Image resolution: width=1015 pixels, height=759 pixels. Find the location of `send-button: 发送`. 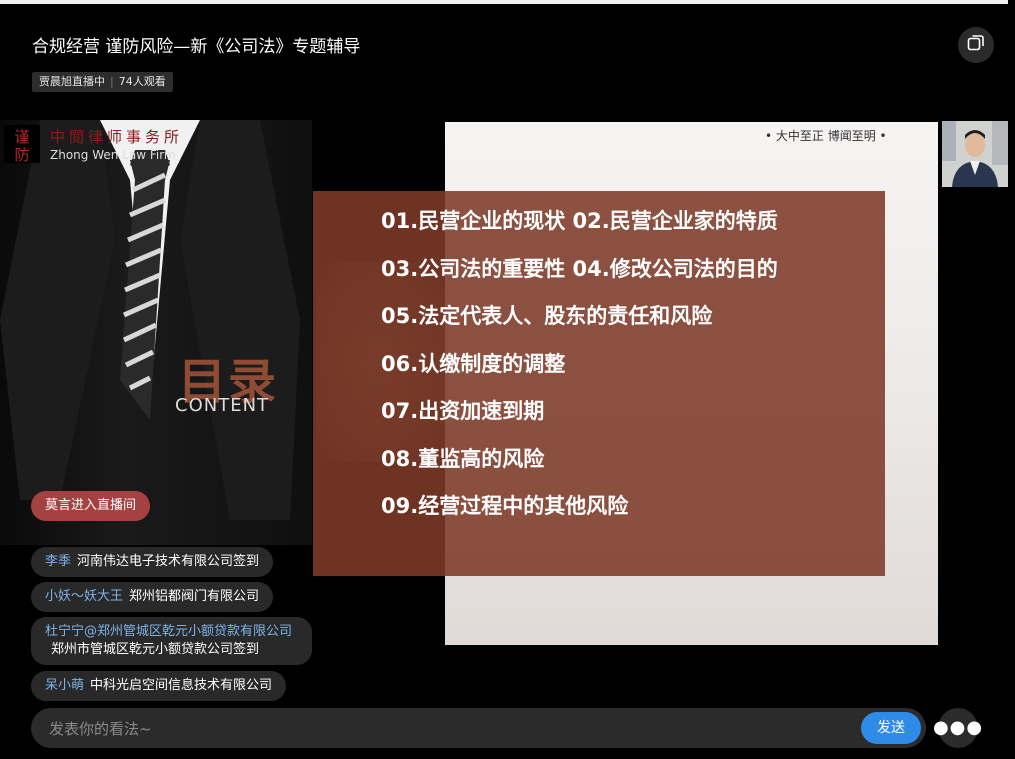

send-button: 发送 is located at coordinates (891, 728).